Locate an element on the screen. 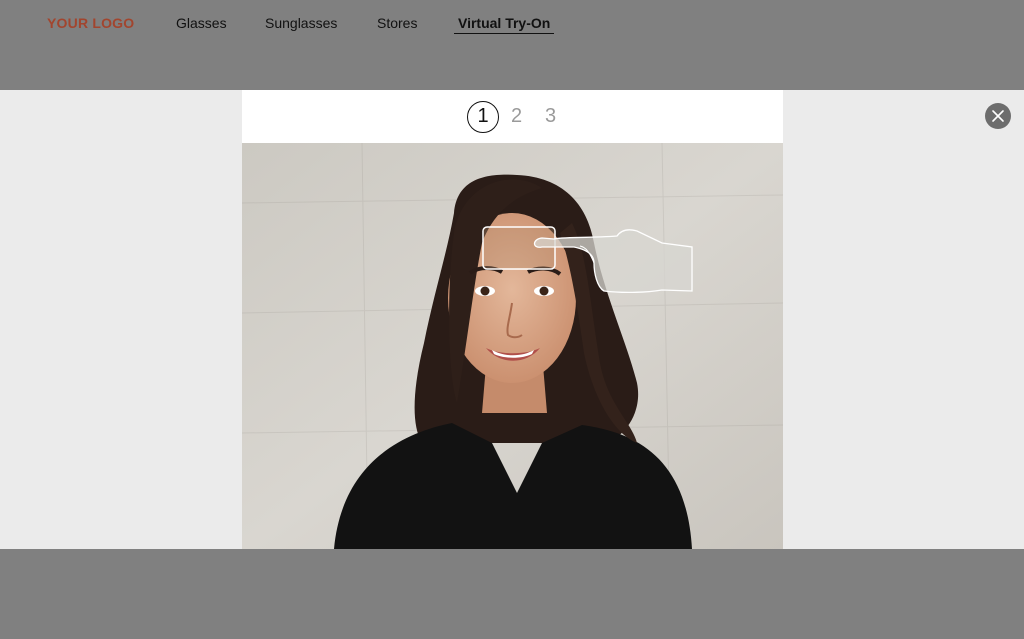  backdrop-bottom is located at coordinates (512, 594).